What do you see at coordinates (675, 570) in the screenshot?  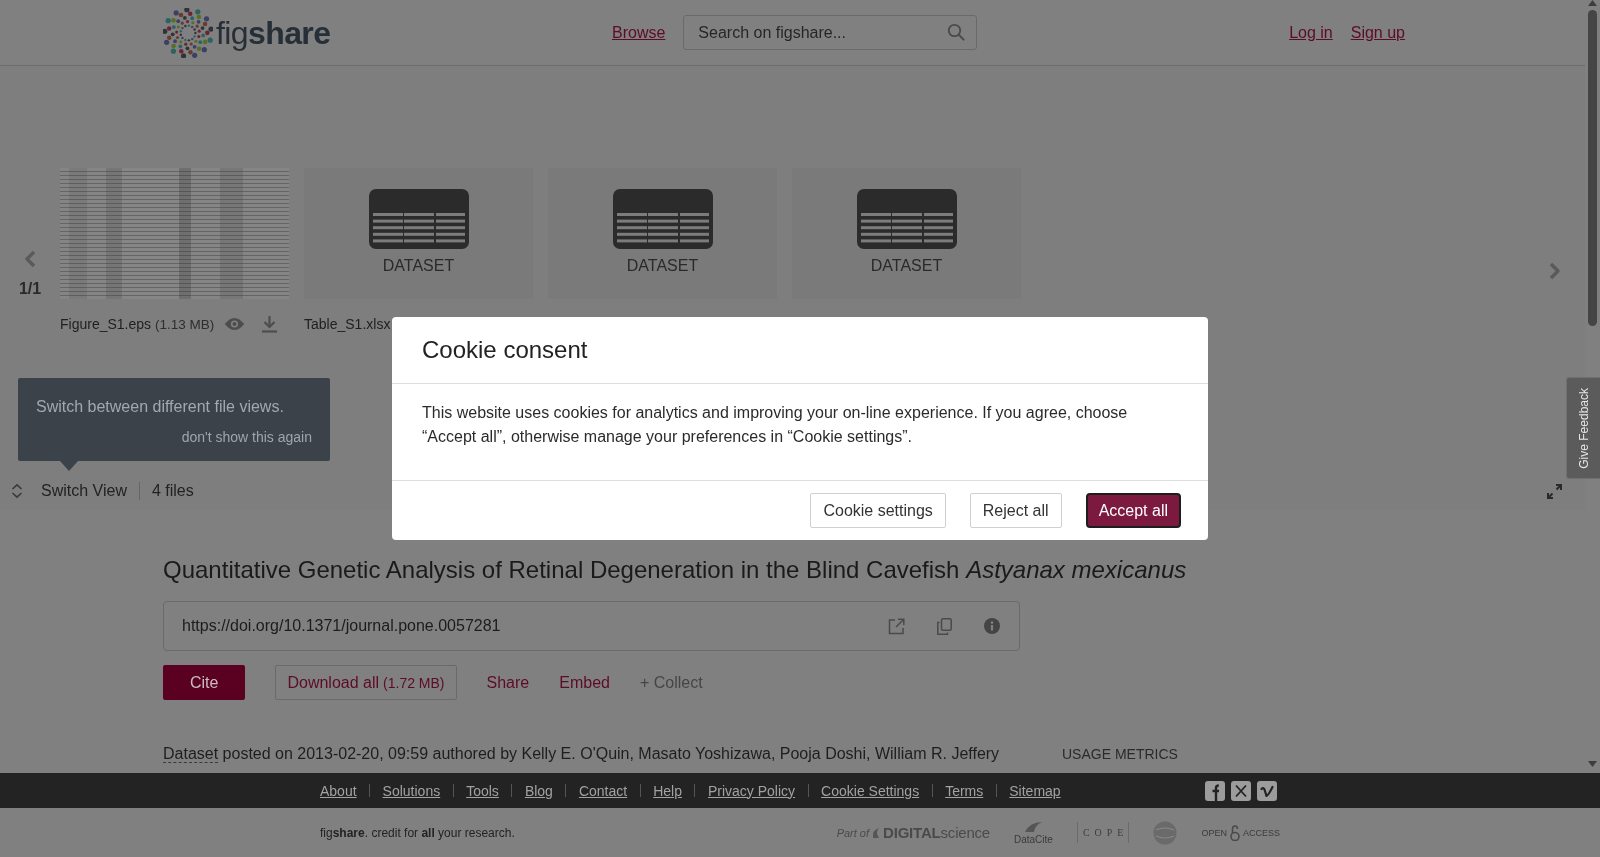 I see `item-title: Quantitative Genetic Analysis of Retinal Degeneration in the Blind Cavefish Astyanax mexicanus` at bounding box center [675, 570].